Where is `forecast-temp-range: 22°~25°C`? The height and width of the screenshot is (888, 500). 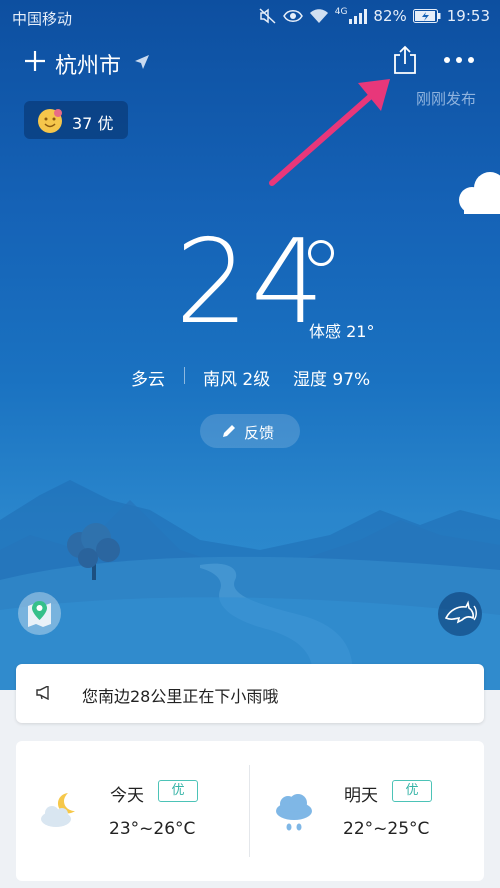
forecast-temp-range: 22°~25°C is located at coordinates (386, 829).